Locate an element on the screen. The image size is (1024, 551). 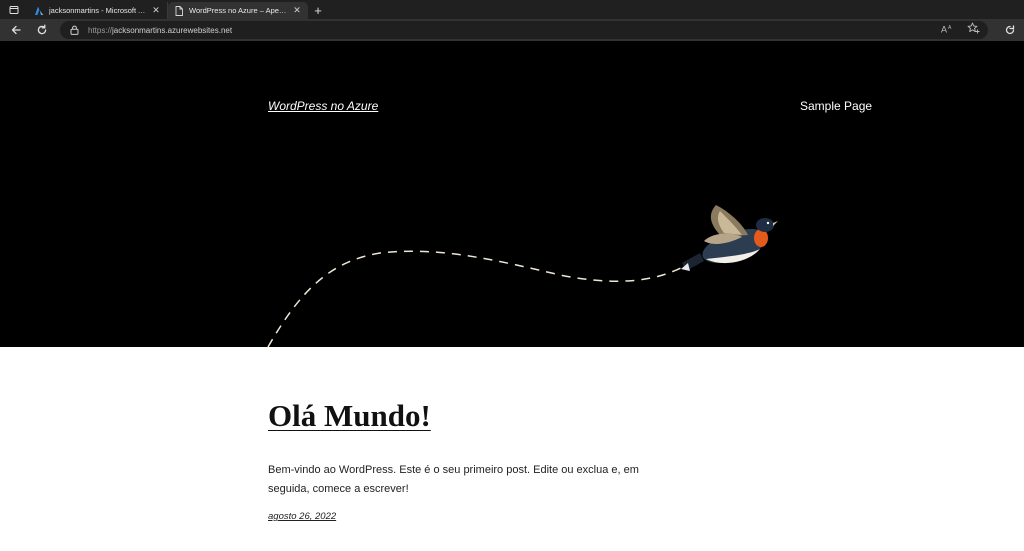
post-title-link: Olá Mundo! is located at coordinates (349, 416).